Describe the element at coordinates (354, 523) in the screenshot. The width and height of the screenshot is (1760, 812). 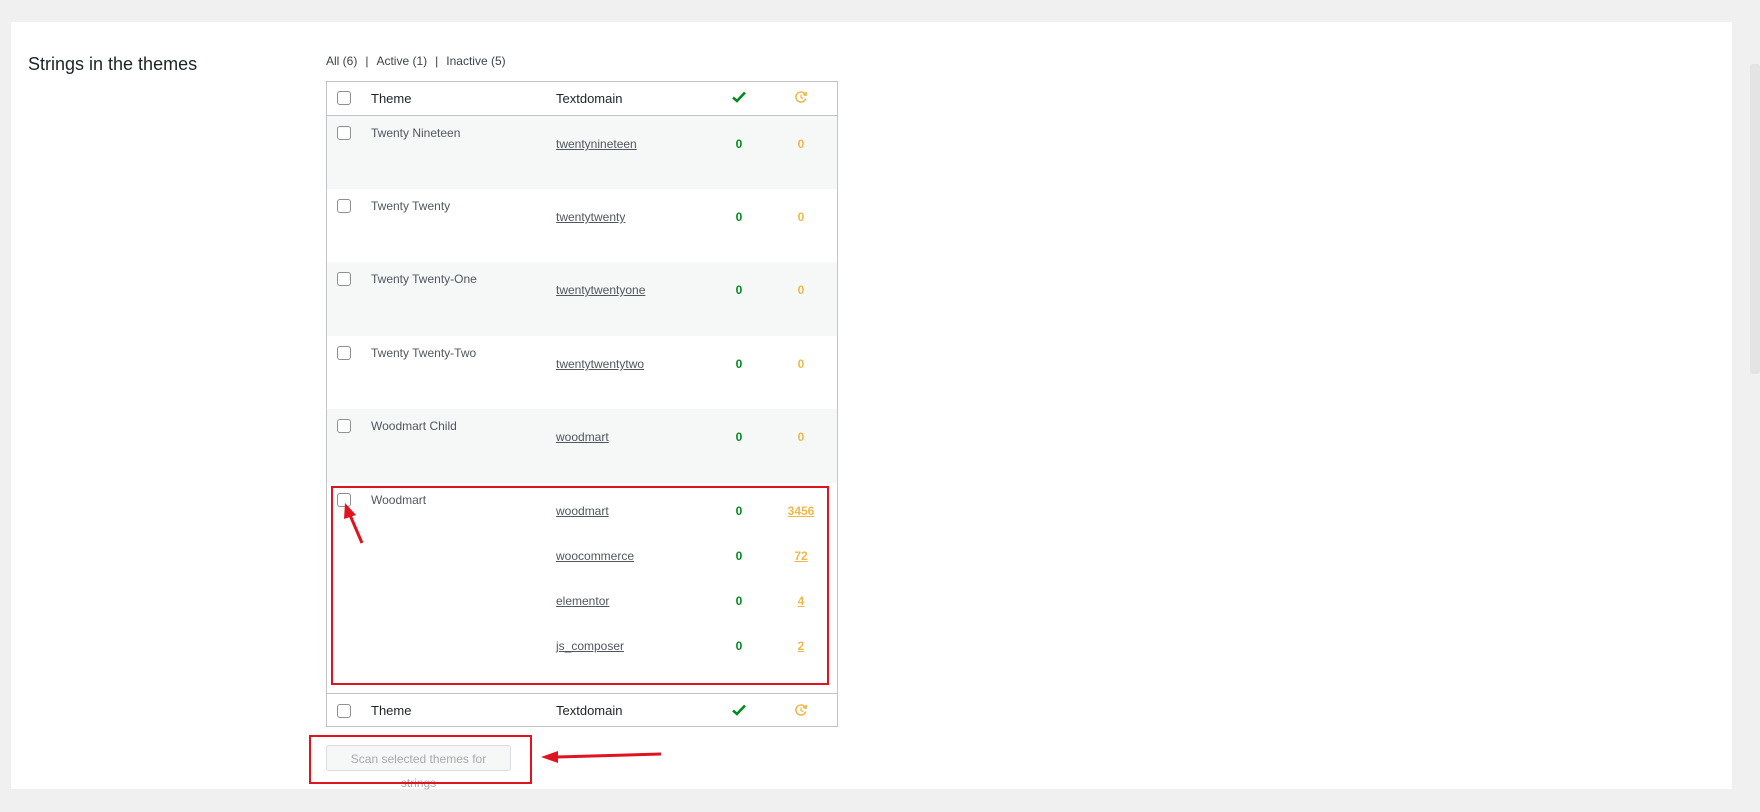
I see `arrow-to-checkbox-icon` at that location.